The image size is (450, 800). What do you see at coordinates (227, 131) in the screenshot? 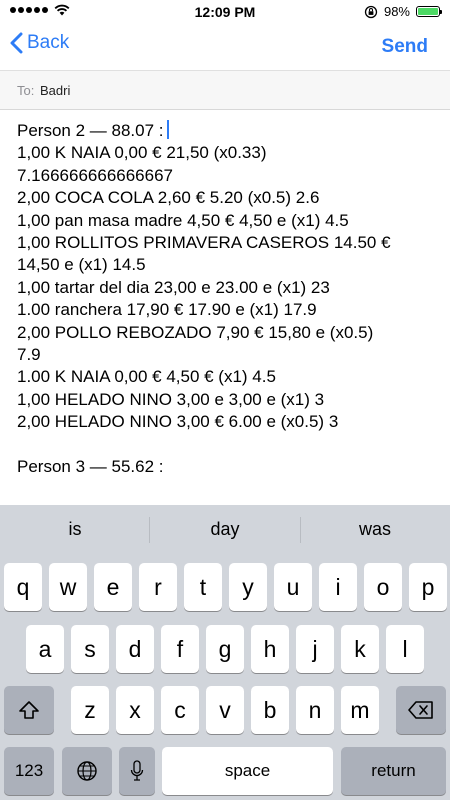
I see `message-line: Person 2 — 88.07 :` at bounding box center [227, 131].